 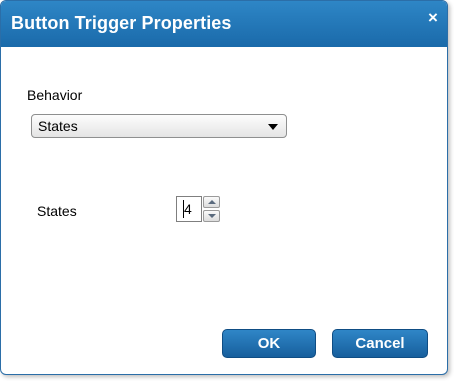 I want to click on spin-up-button, so click(x=211, y=202).